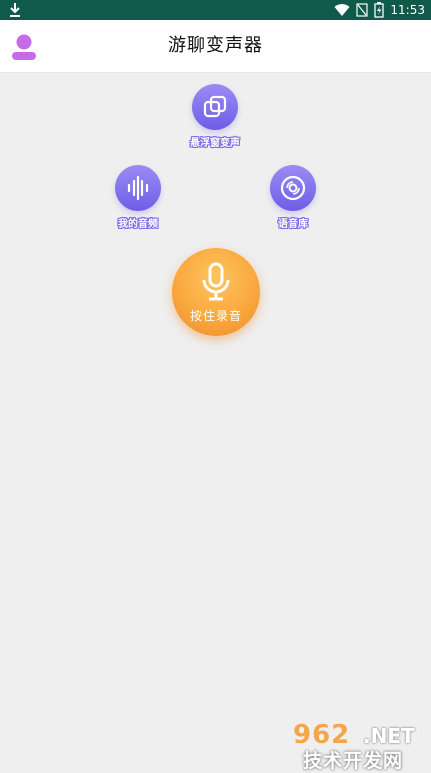 This screenshot has height=773, width=431. I want to click on app-bar: 游聊变声器, so click(215, 46).